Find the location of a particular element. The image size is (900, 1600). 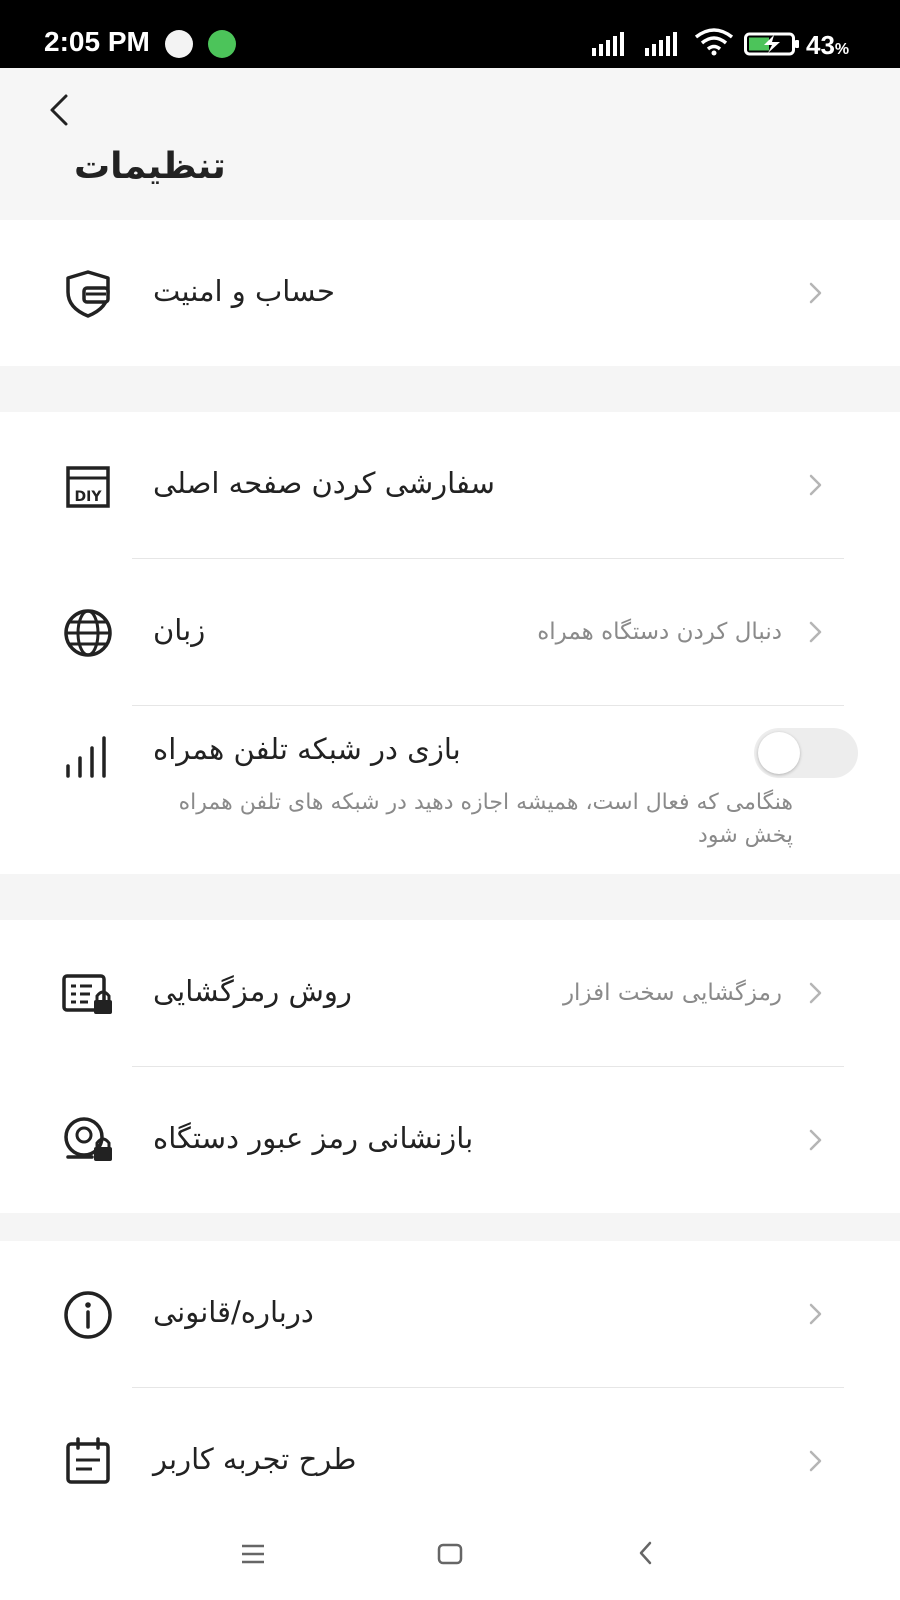

status-bar: 2:05 PM 43% is located at coordinates (450, 34).